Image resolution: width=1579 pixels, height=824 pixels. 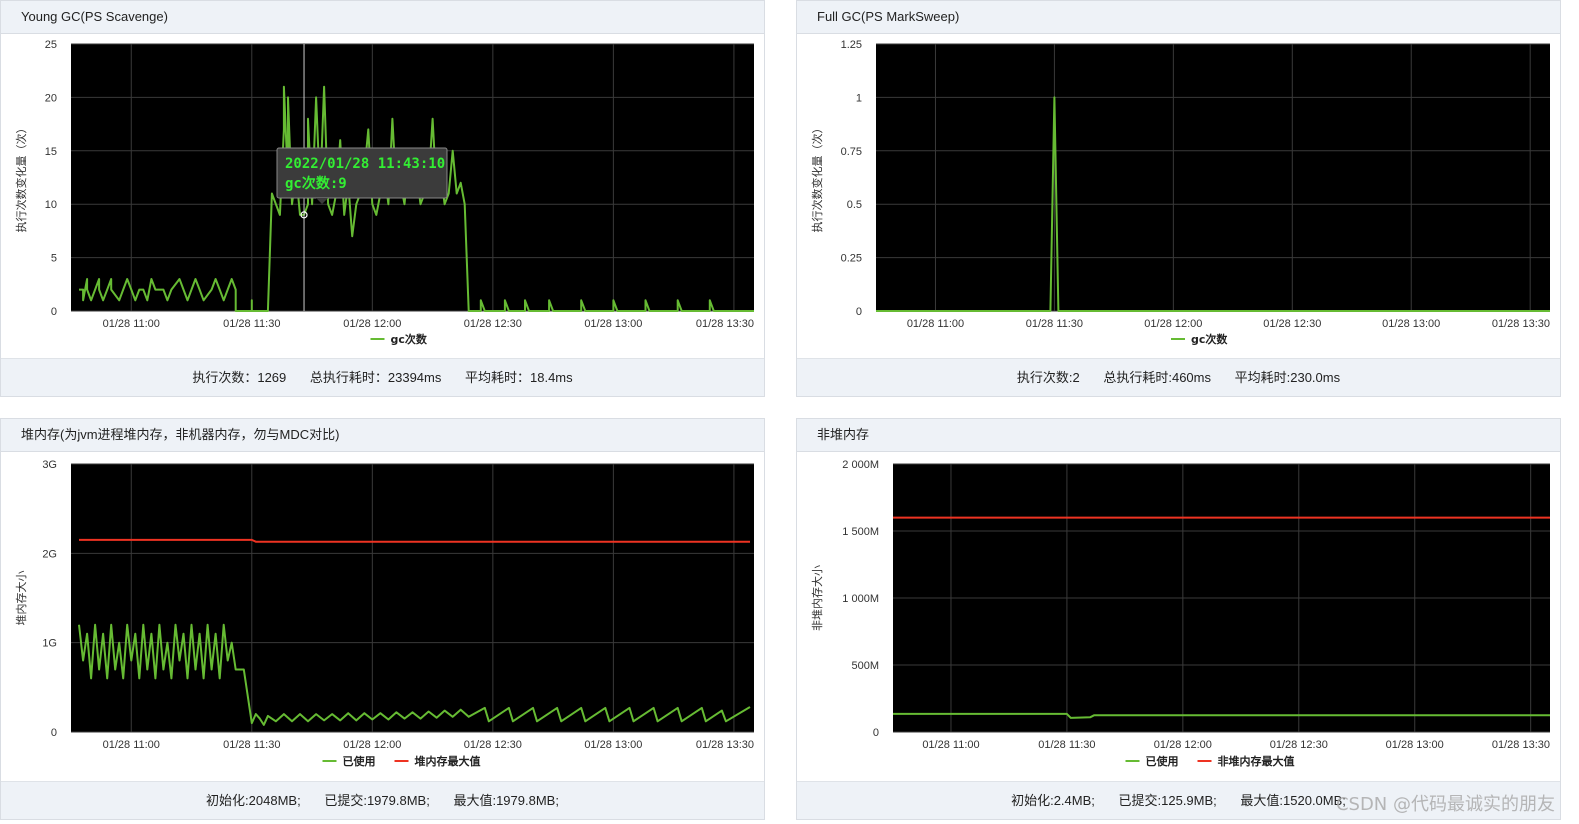 I want to click on y-tick-label: 2G, so click(x=49, y=554).